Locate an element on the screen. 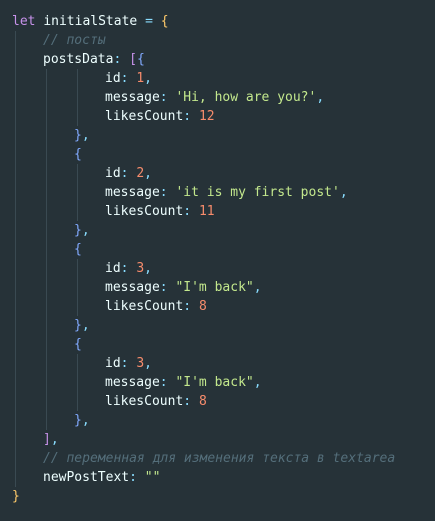  code-line: postsData: [{ is located at coordinates (217, 59).